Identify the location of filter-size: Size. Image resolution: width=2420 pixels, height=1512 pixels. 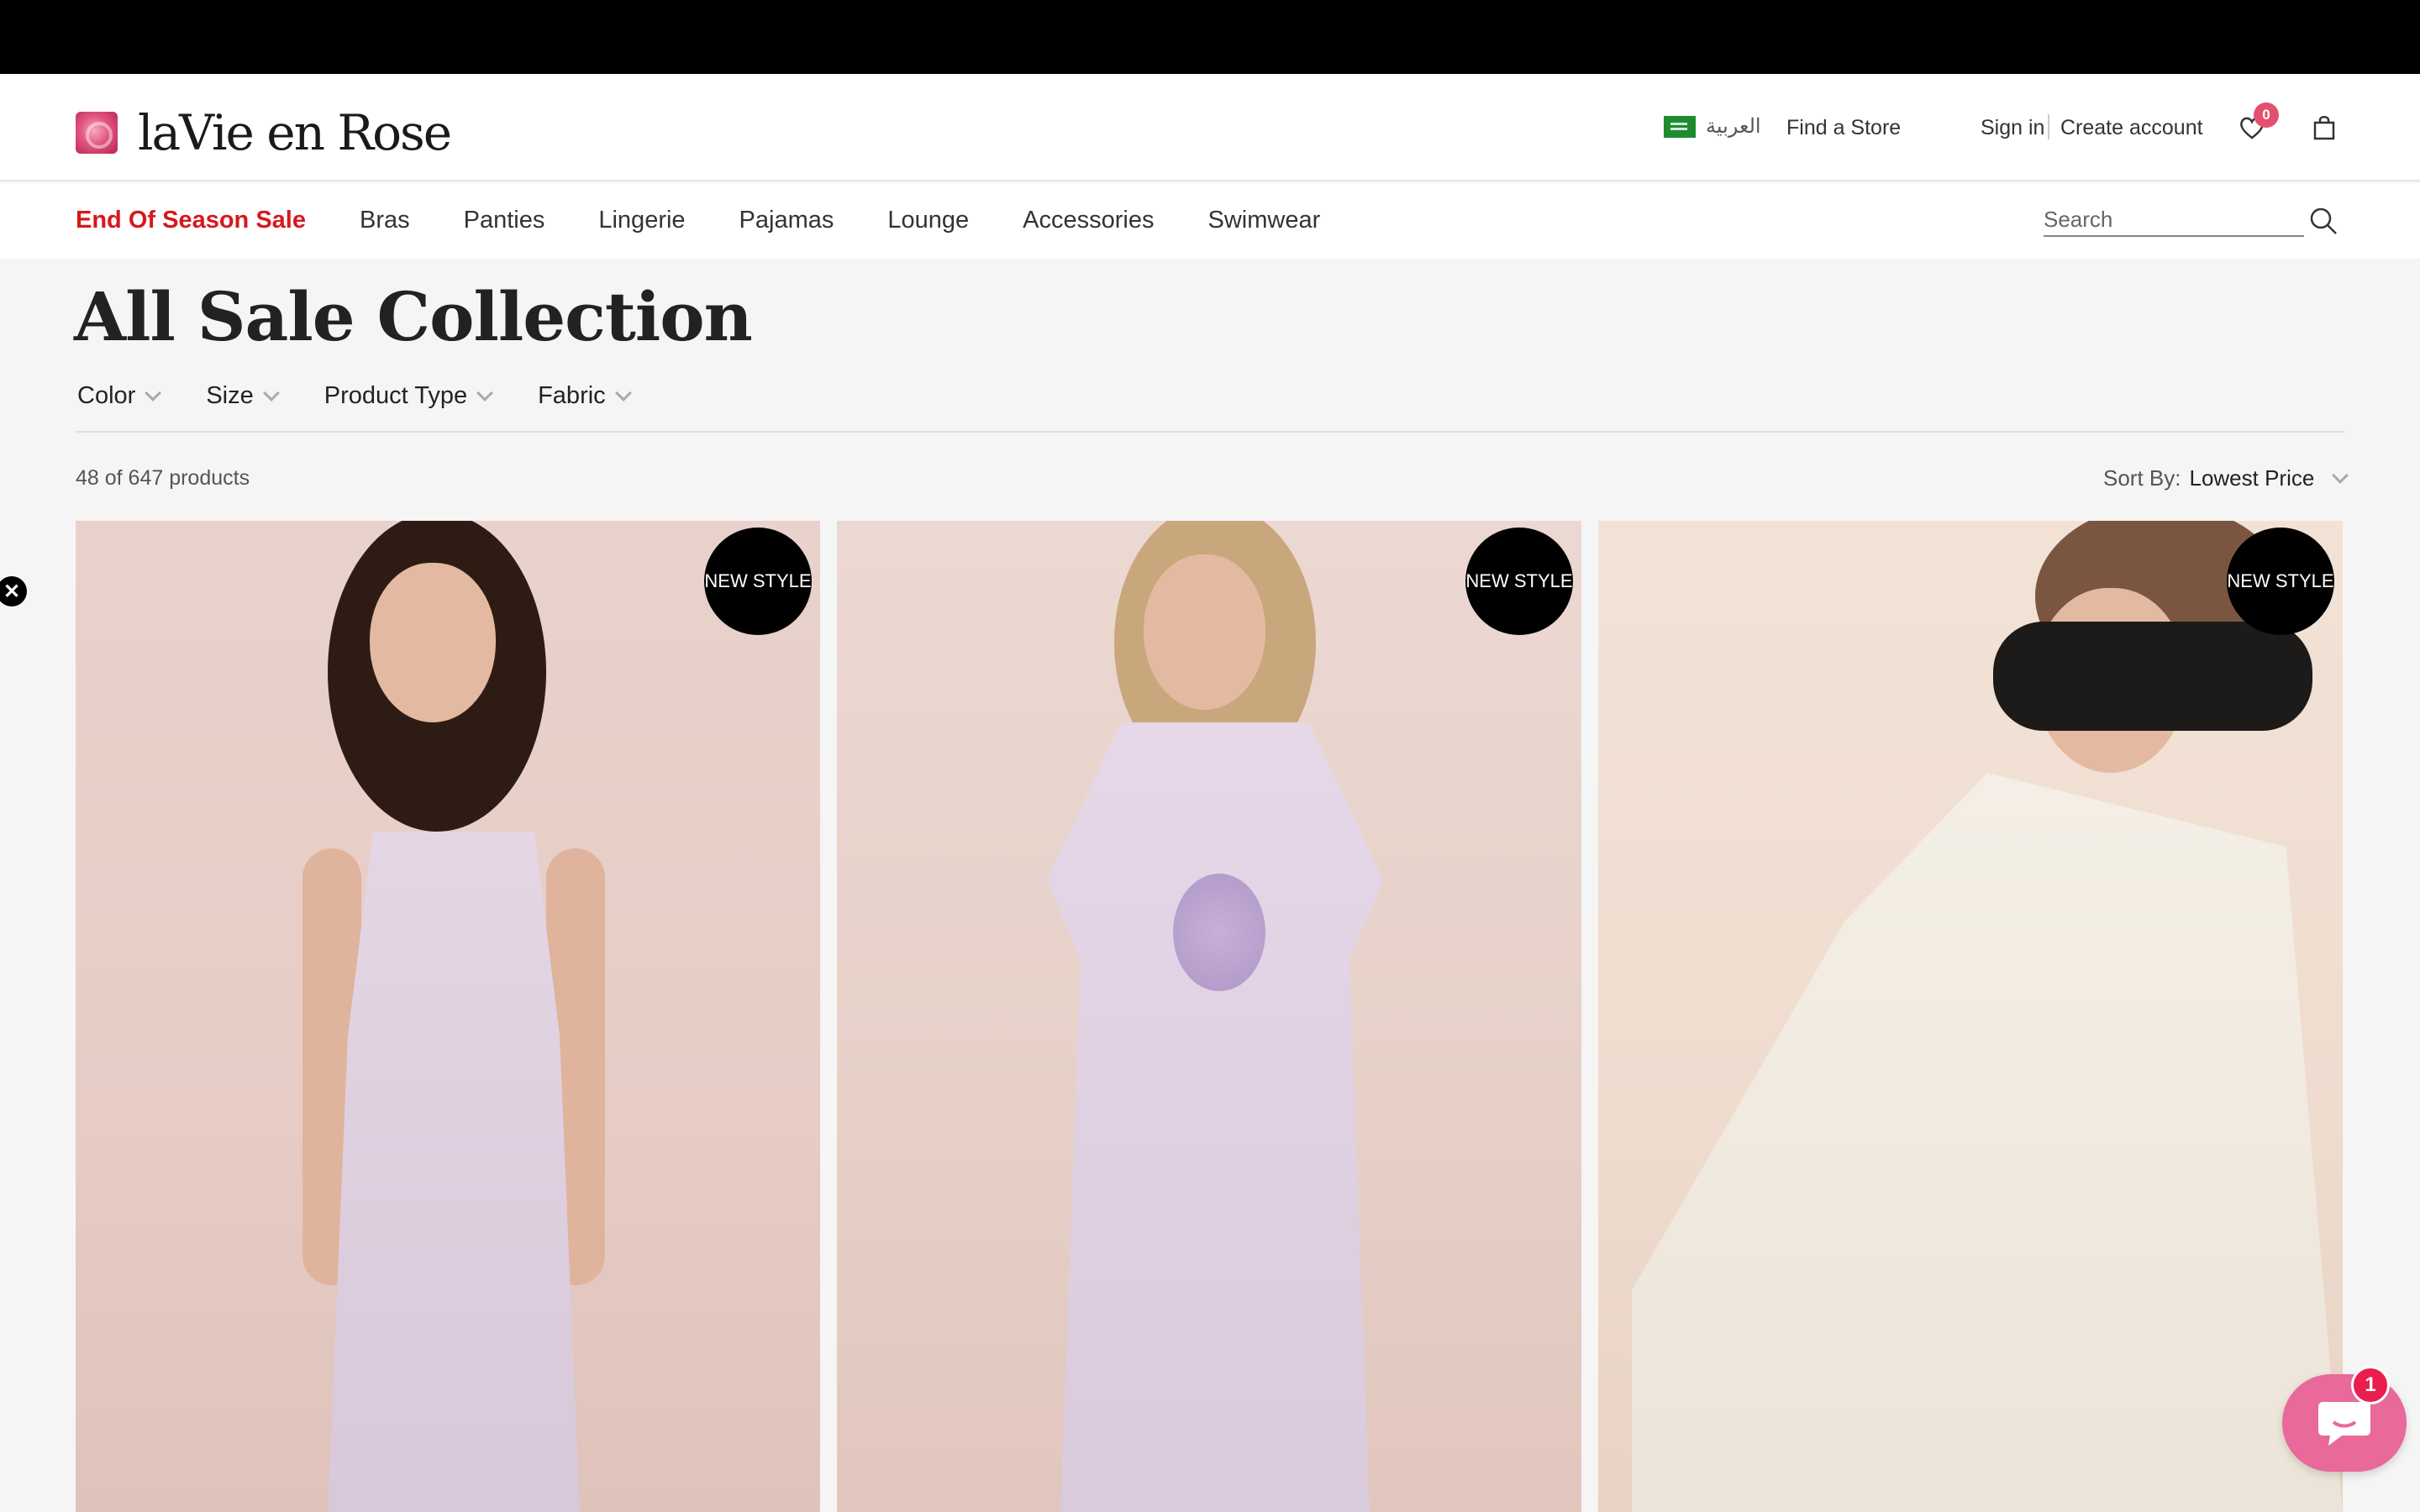
(243, 396).